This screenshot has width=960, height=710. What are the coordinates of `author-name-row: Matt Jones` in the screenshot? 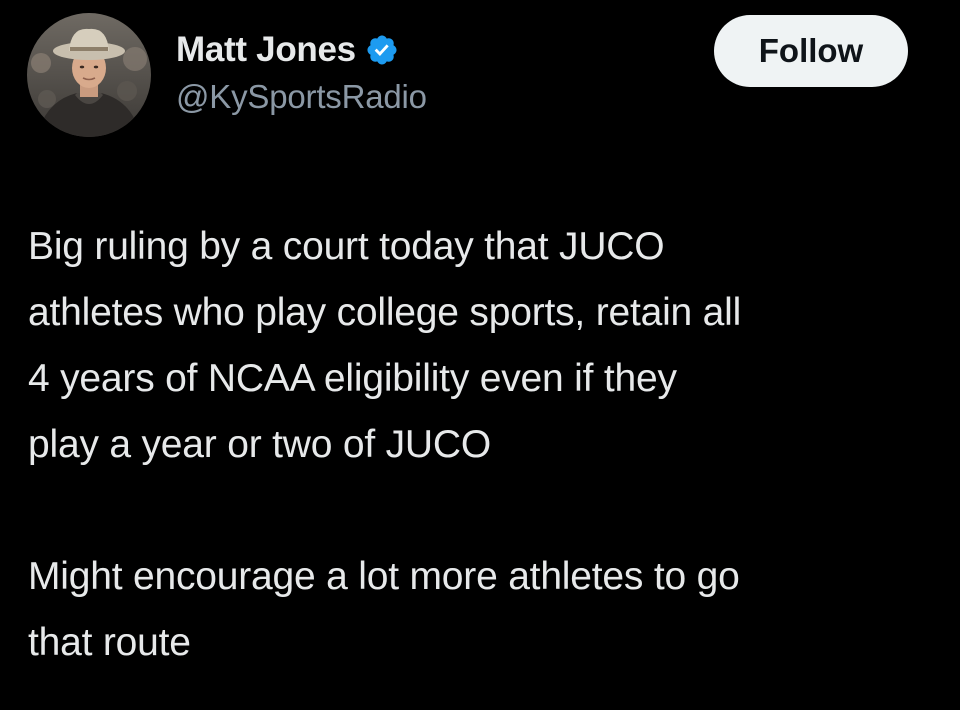 It's located at (287, 50).